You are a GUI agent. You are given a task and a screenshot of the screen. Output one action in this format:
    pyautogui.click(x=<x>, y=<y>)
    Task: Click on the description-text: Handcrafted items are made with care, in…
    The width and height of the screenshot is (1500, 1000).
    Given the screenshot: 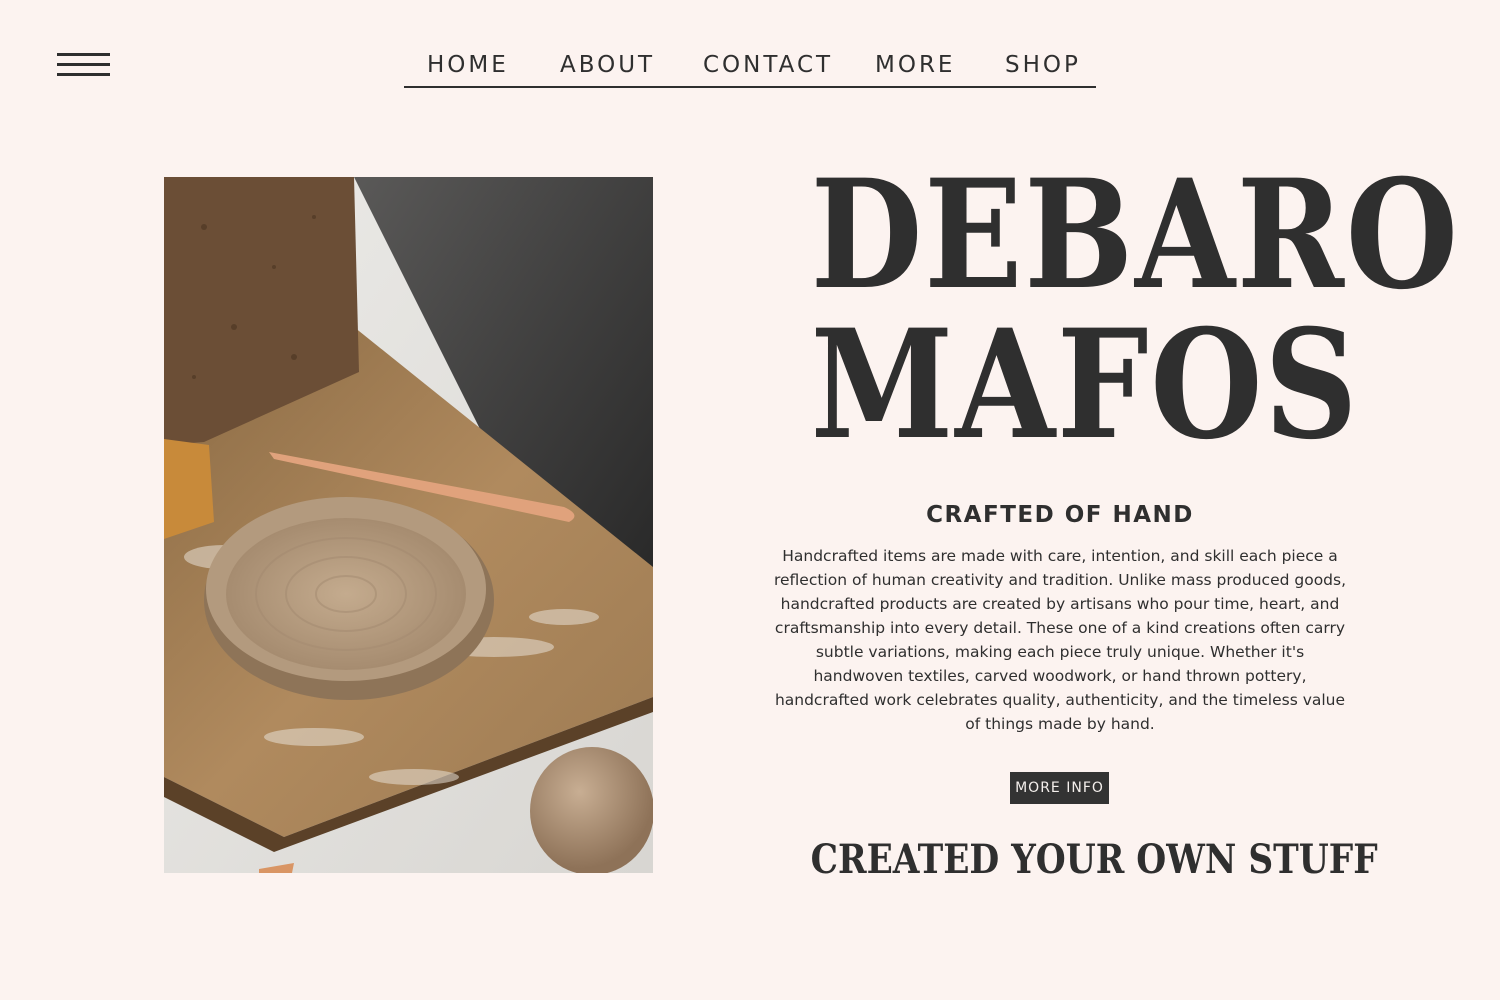 What is the action you would take?
    pyautogui.click(x=1060, y=640)
    